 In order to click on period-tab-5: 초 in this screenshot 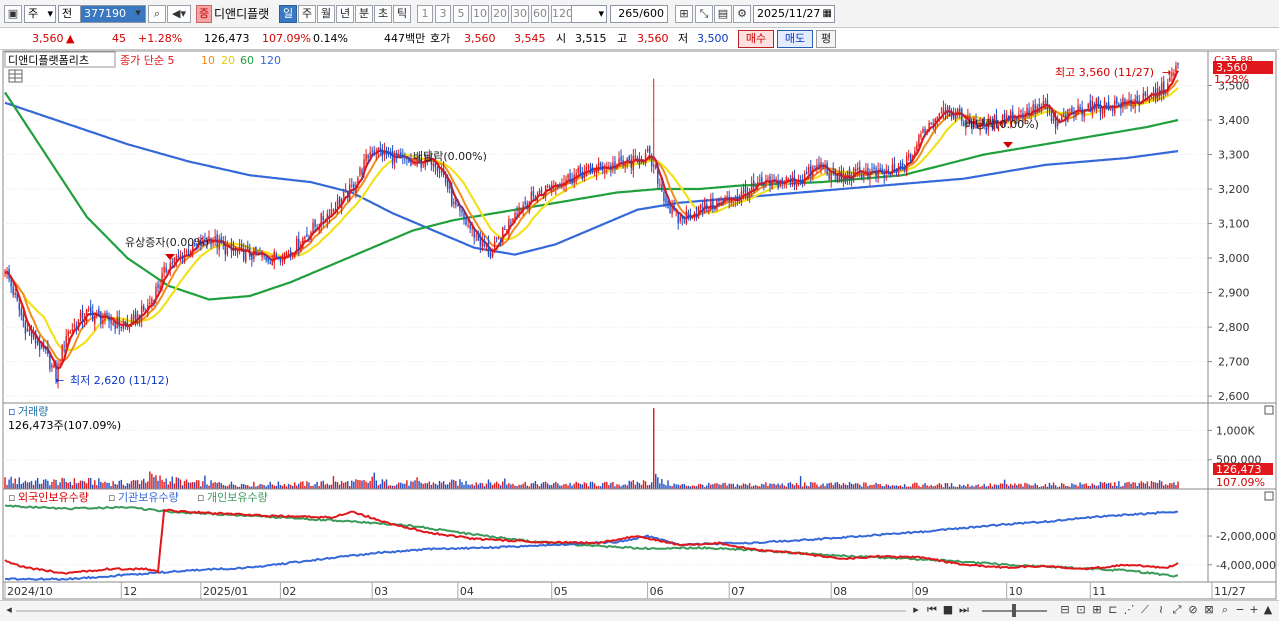, I will do `click(383, 14)`.